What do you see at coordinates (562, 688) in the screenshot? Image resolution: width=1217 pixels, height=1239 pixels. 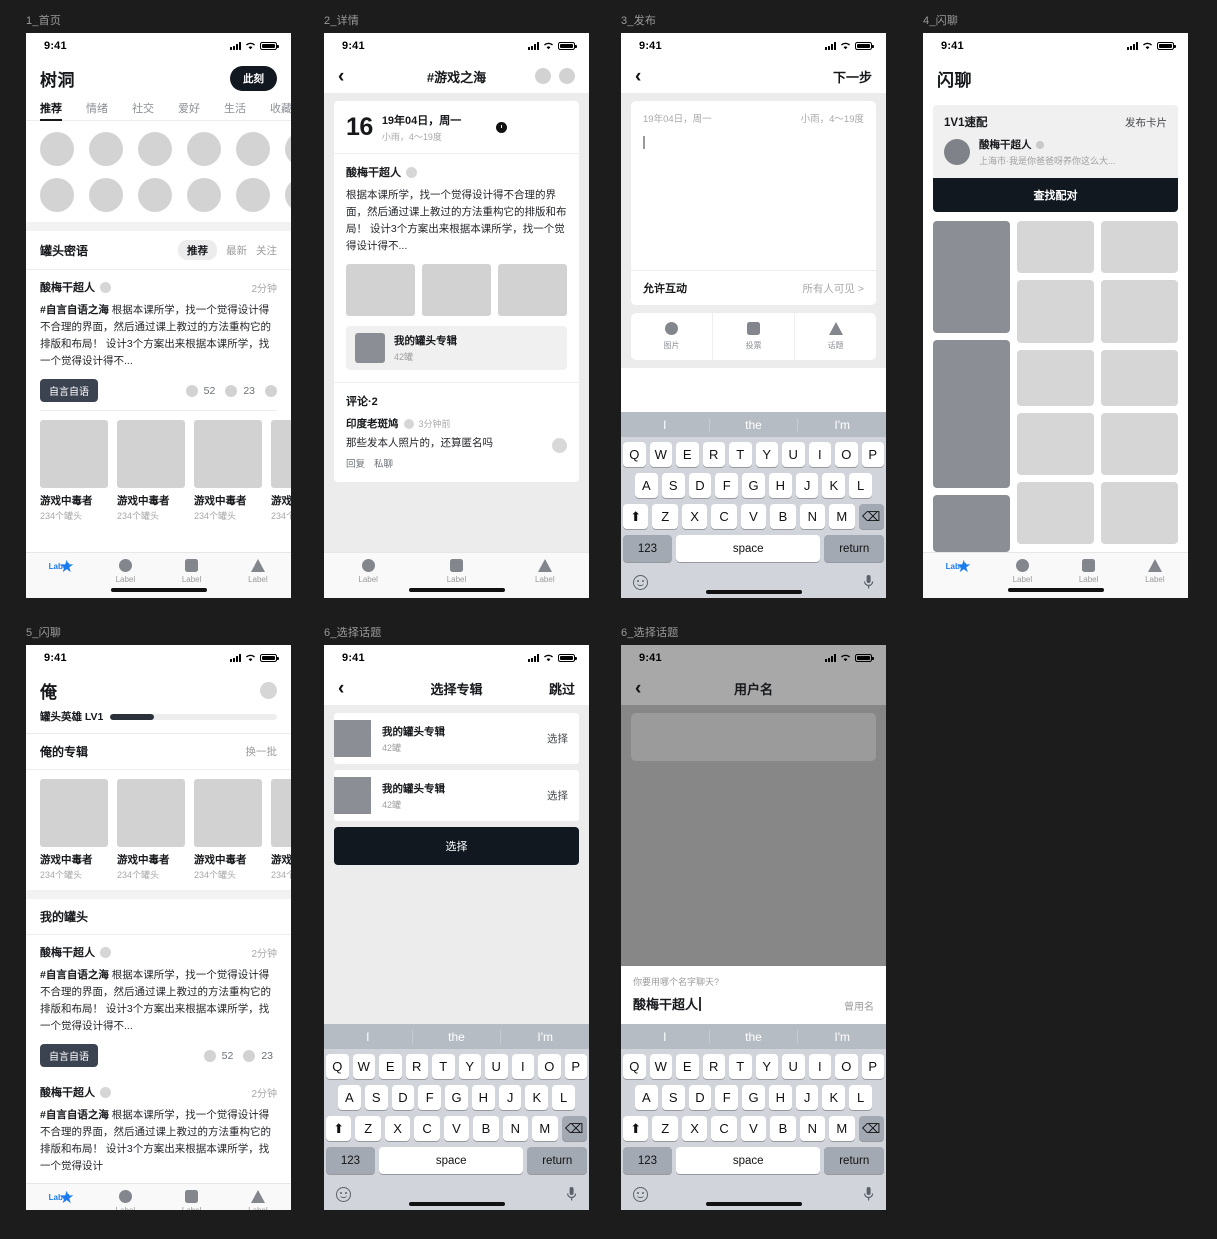 I see `skip-button: 跳过` at bounding box center [562, 688].